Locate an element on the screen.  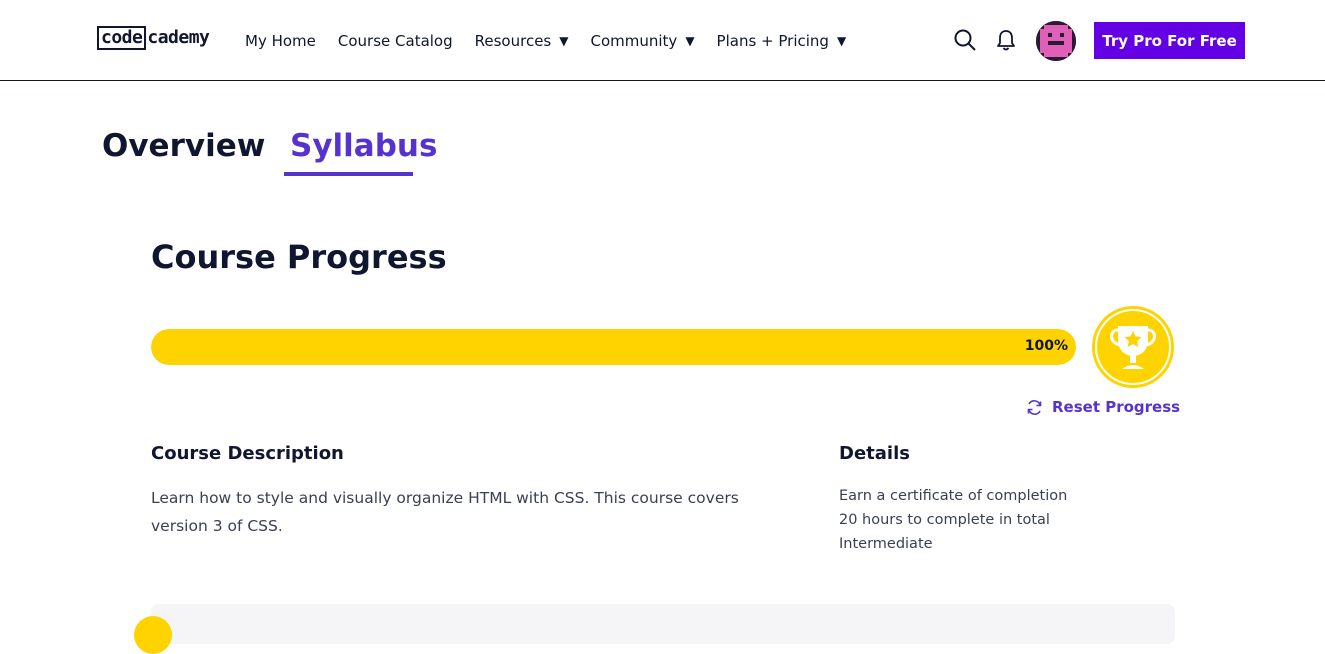
tab-syllabus: Syllabus is located at coordinates (363, 146).